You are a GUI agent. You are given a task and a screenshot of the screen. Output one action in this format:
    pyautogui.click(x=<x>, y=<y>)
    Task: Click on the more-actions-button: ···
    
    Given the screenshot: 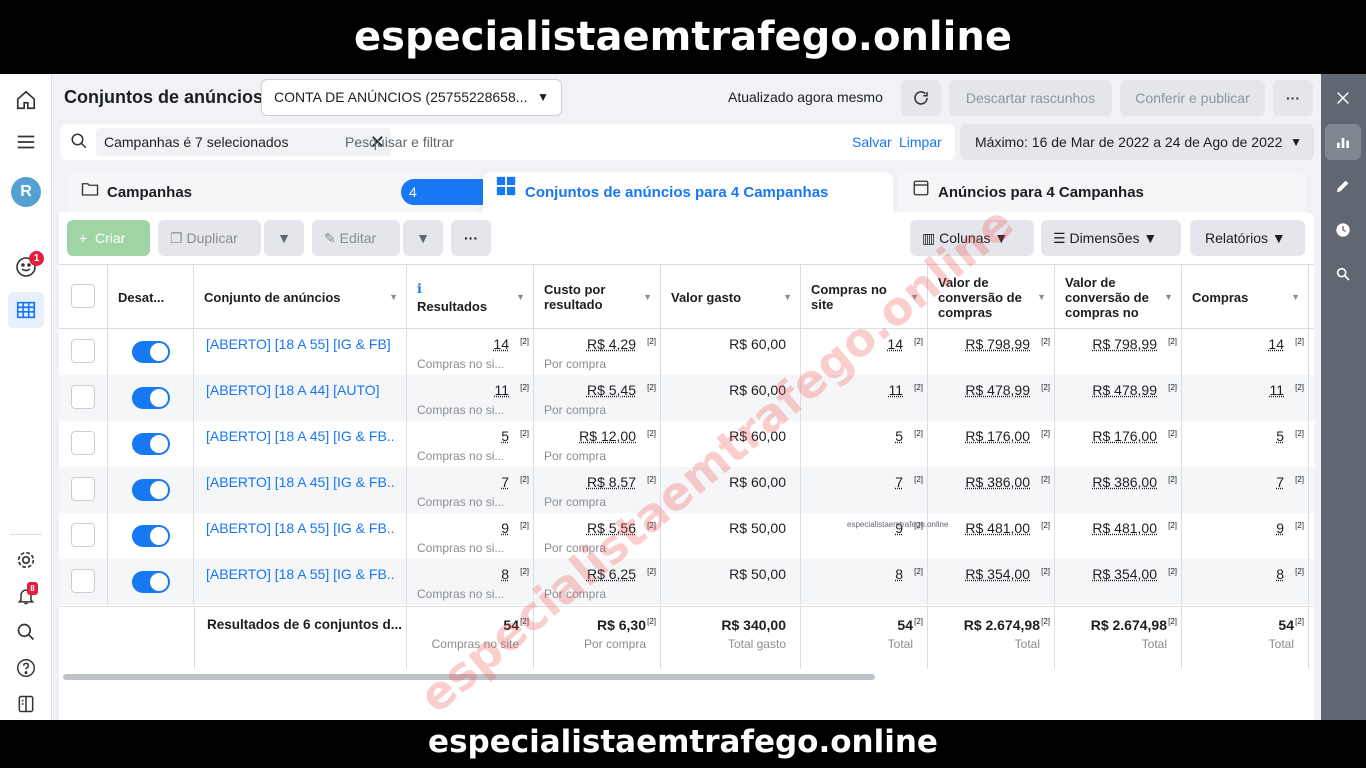 What is the action you would take?
    pyautogui.click(x=471, y=238)
    